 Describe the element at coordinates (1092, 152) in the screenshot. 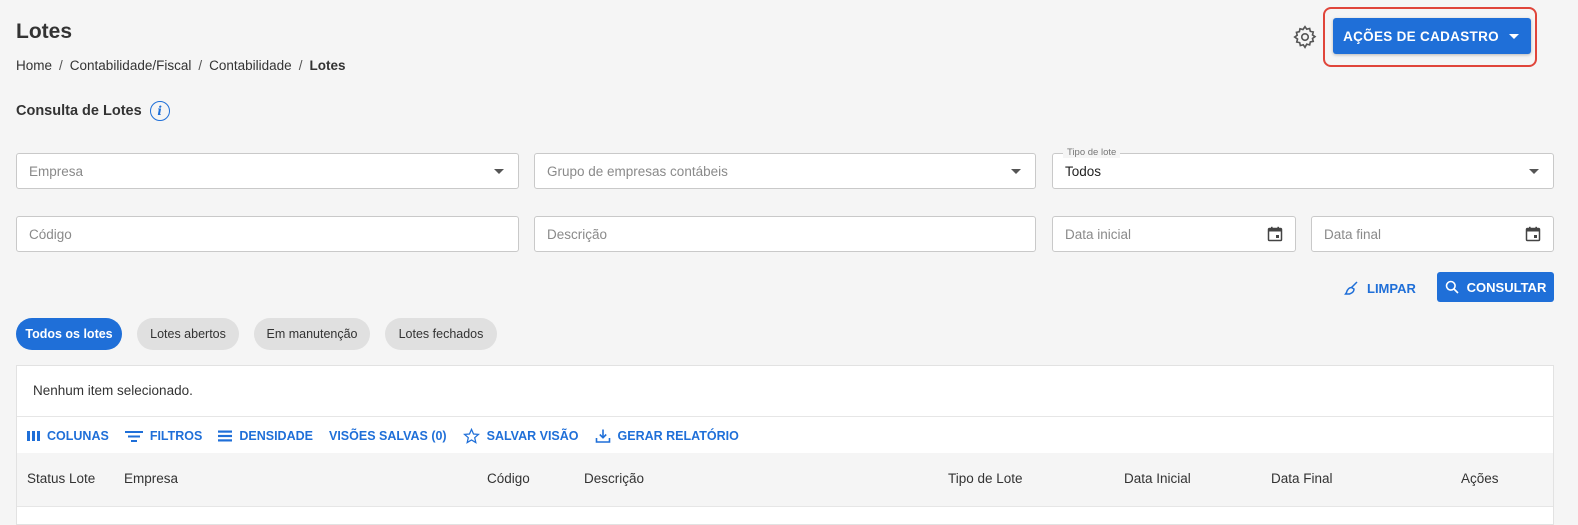

I see `tipo-de-lote-legend: Tipo de lote` at that location.